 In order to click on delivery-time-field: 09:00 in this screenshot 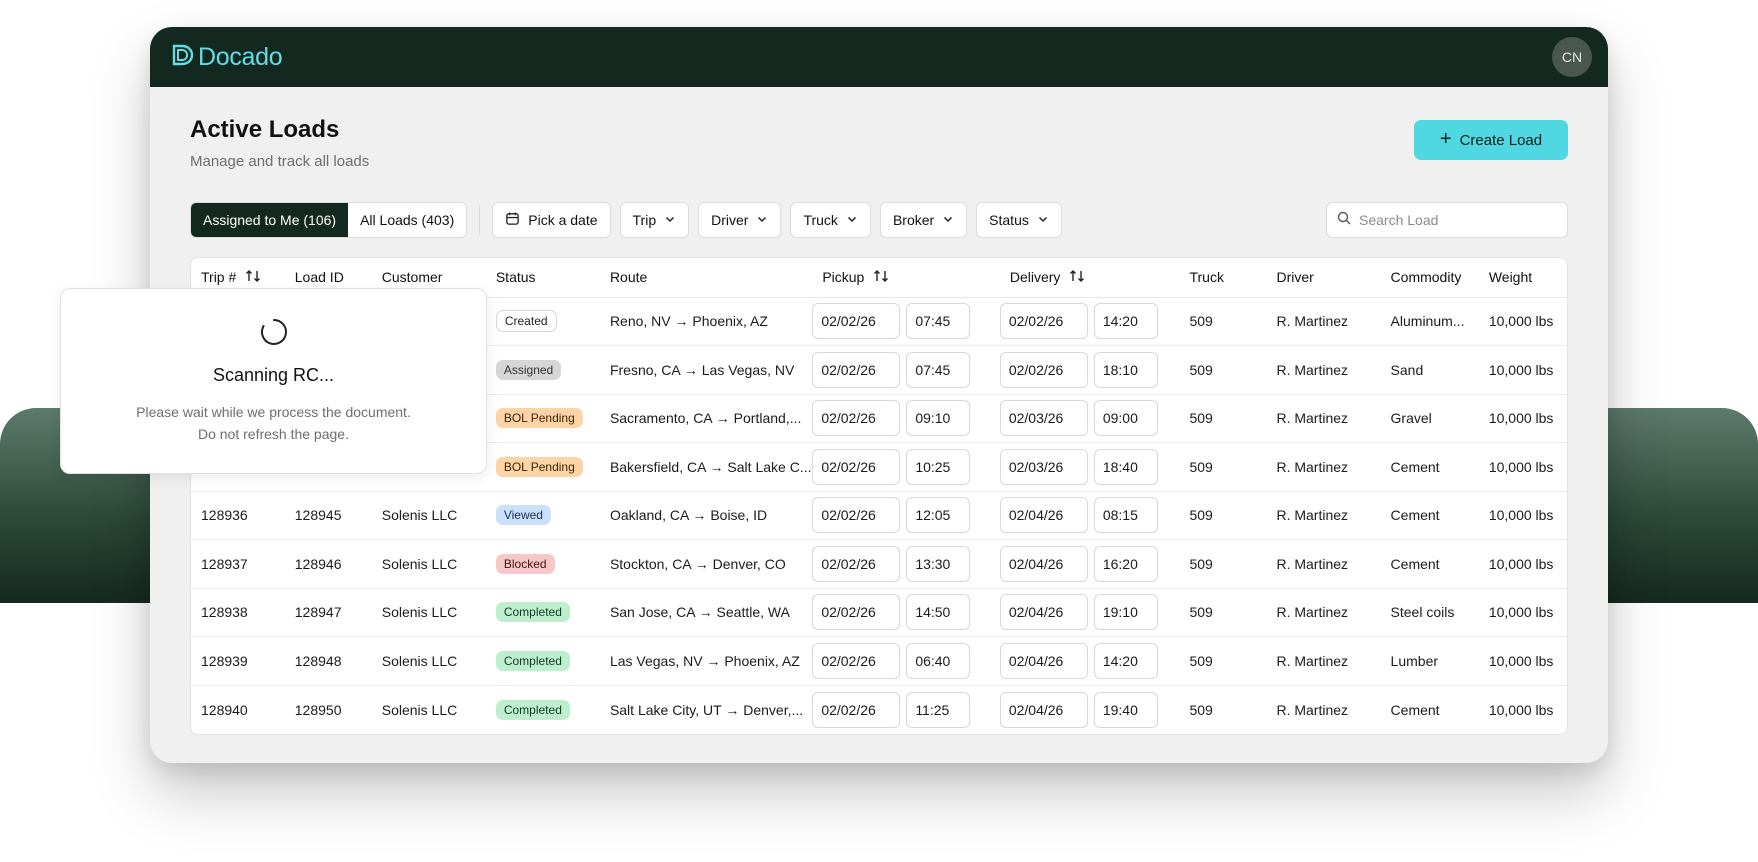, I will do `click(1125, 418)`.